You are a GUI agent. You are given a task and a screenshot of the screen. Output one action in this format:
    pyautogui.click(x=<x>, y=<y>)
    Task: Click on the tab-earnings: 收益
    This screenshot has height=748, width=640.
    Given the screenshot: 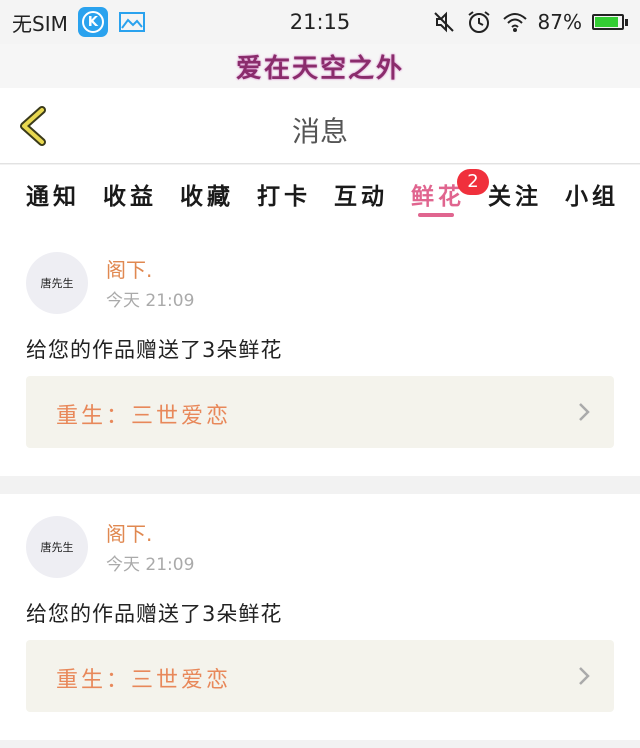 What is the action you would take?
    pyautogui.click(x=130, y=194)
    